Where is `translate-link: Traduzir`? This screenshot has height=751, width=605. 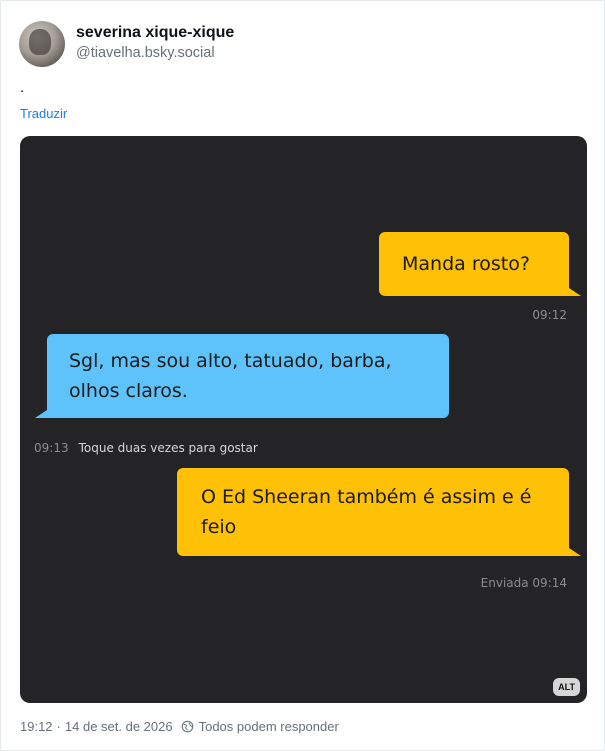
translate-link: Traduzir is located at coordinates (43, 113).